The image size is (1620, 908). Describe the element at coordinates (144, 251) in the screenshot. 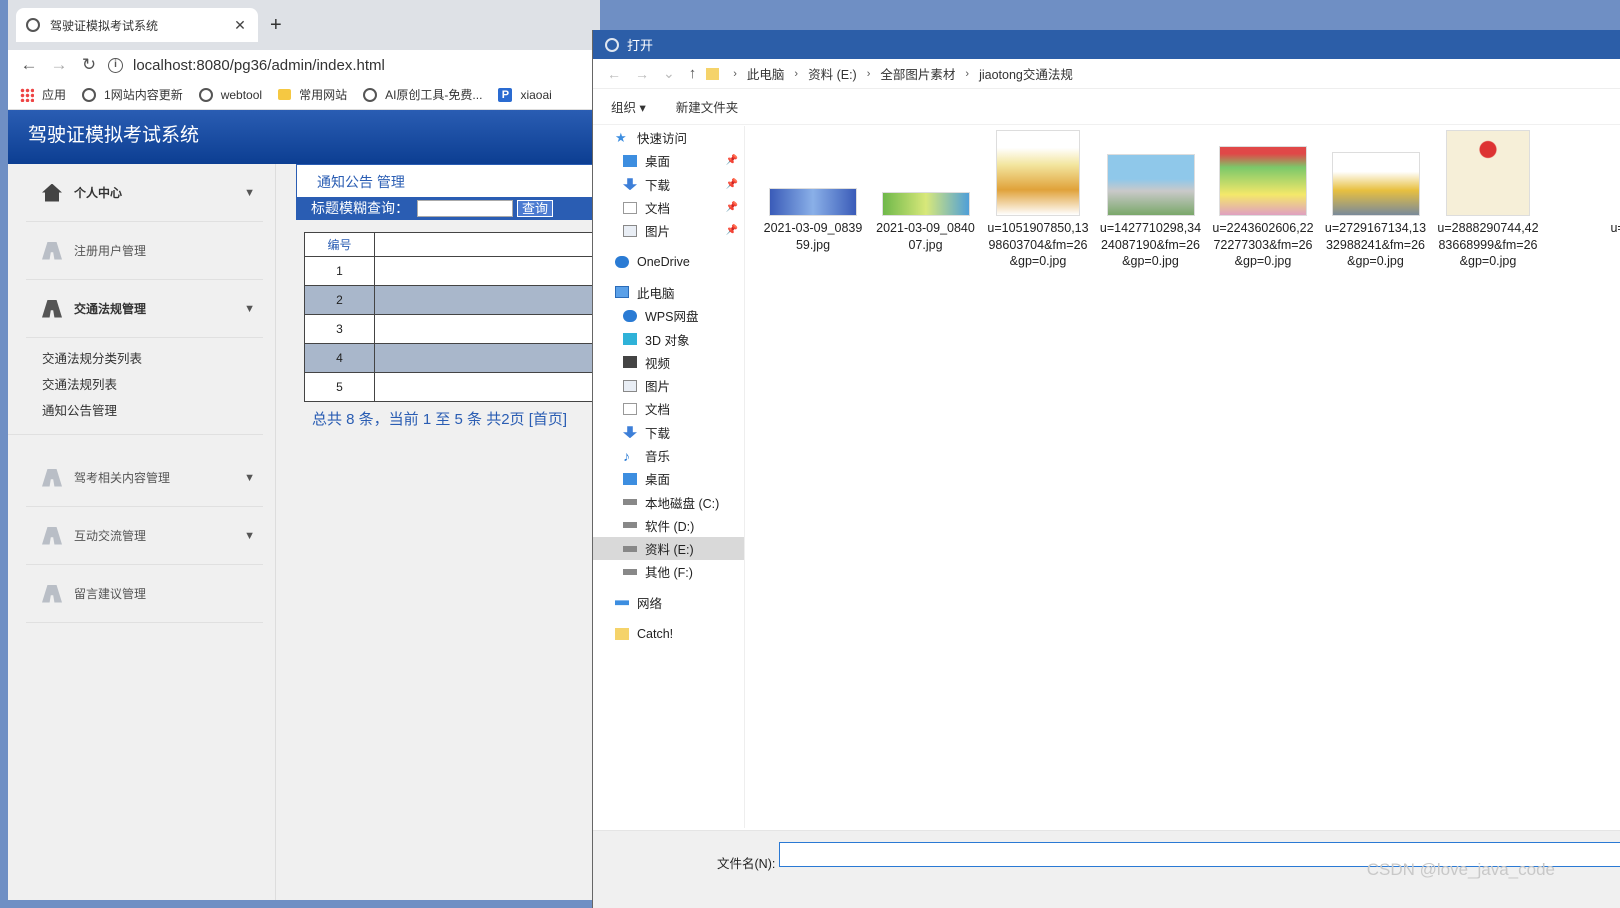

I see `menu-user-management: 注册用户管理` at that location.